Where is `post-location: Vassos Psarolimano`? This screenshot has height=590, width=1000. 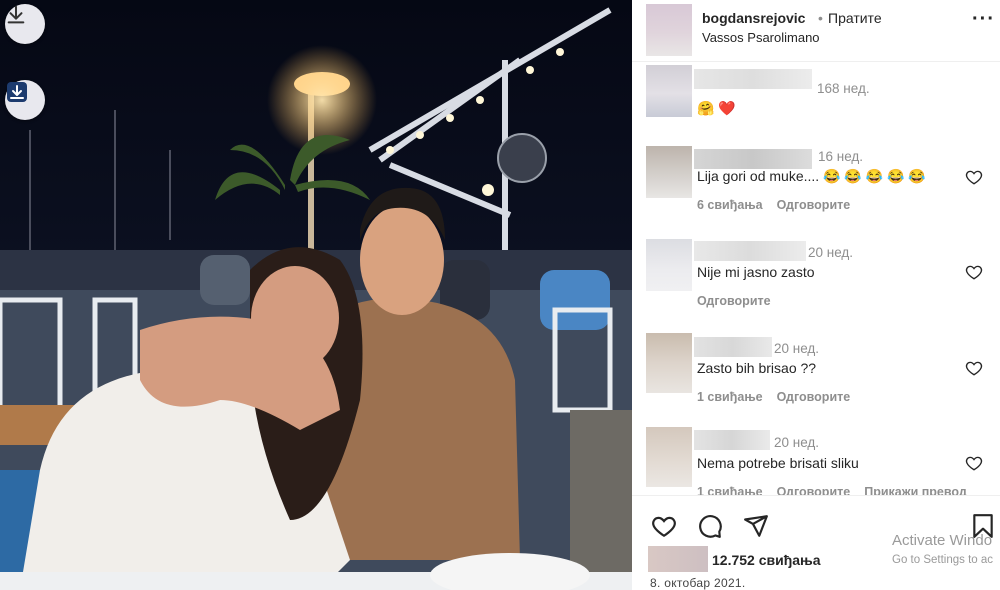
post-location: Vassos Psarolimano is located at coordinates (761, 37).